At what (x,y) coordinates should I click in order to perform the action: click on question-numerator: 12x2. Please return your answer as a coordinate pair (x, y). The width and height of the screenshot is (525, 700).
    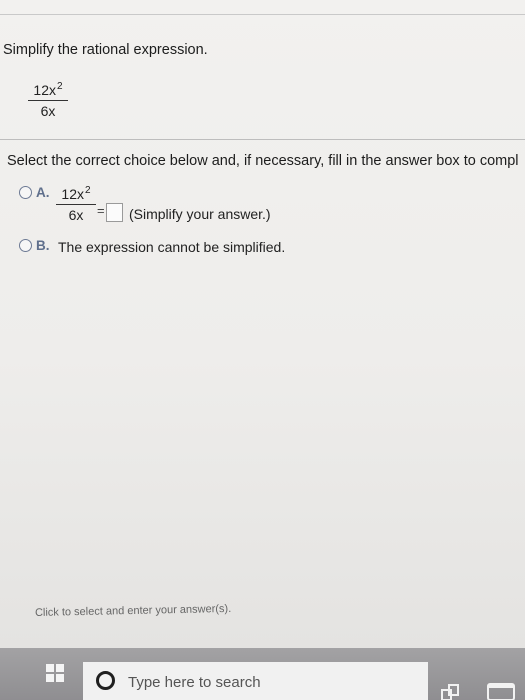
    Looking at the image, I should click on (48, 89).